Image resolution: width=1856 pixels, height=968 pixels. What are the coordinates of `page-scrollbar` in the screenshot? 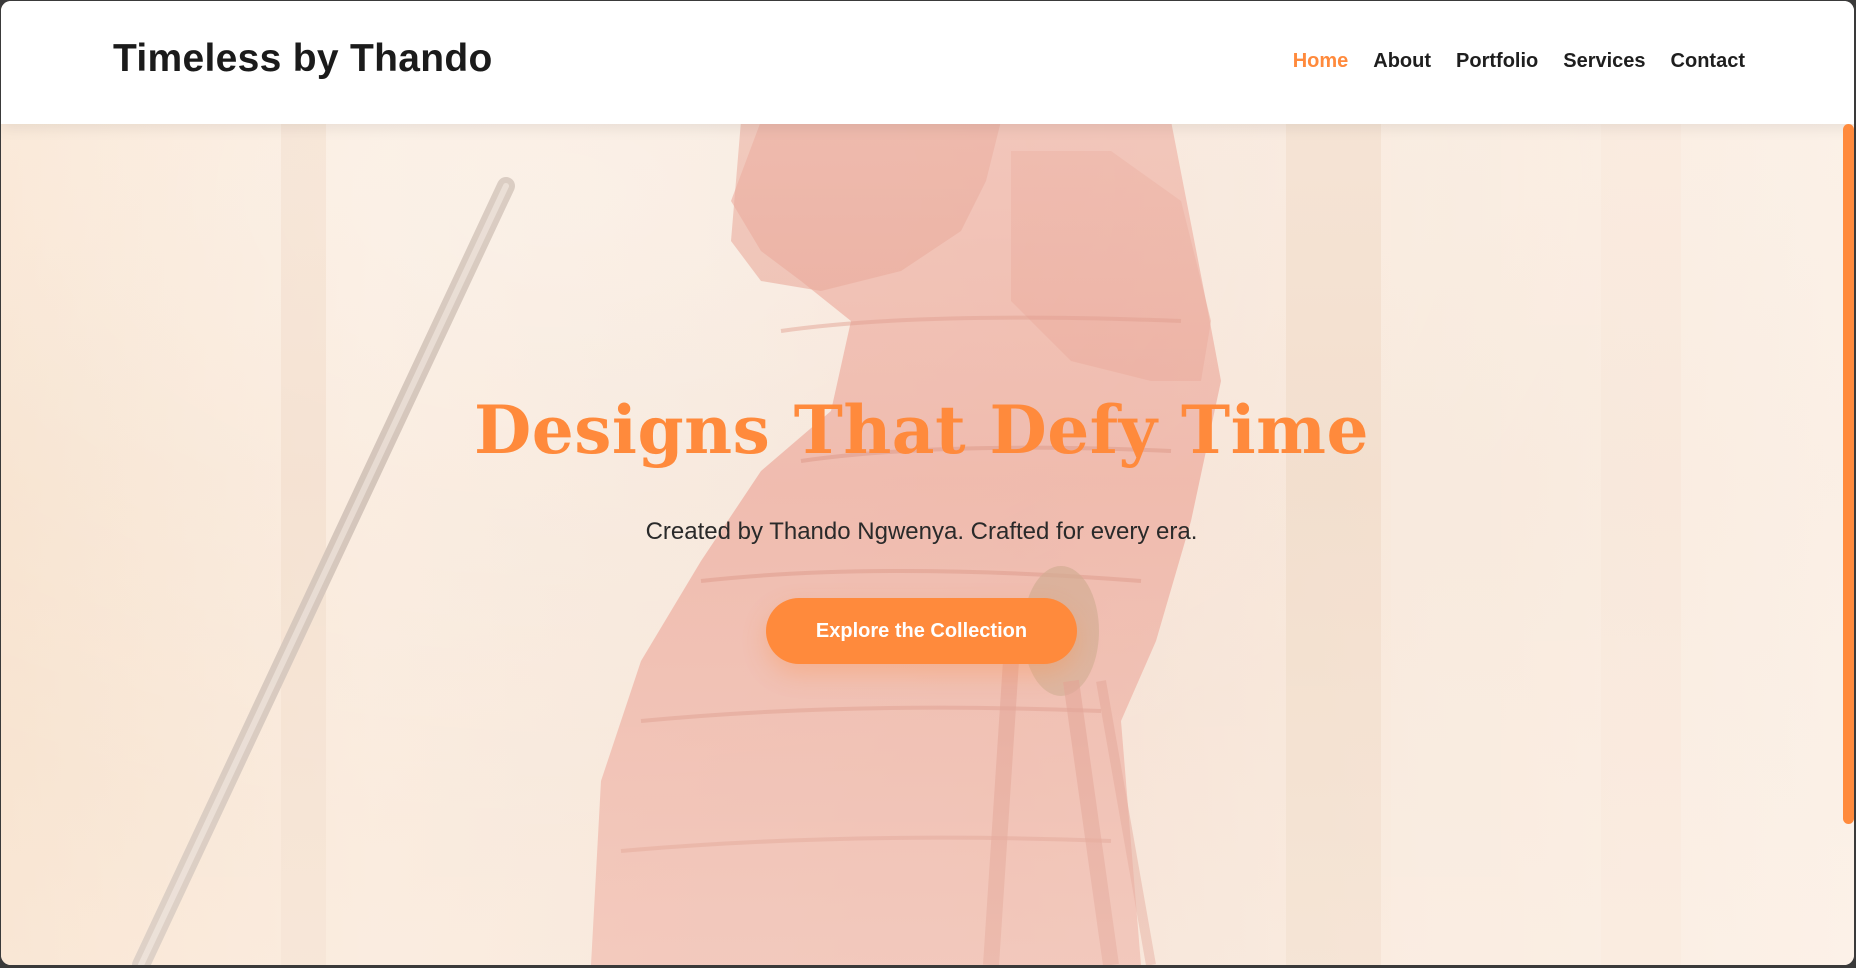 It's located at (1848, 544).